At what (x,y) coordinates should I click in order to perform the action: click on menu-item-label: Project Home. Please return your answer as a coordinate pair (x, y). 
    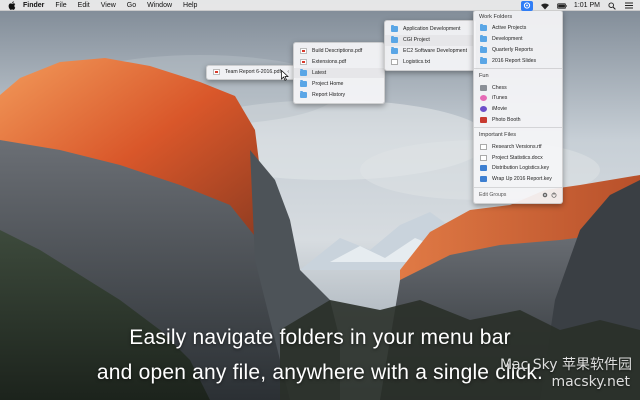
    Looking at the image, I should click on (328, 83).